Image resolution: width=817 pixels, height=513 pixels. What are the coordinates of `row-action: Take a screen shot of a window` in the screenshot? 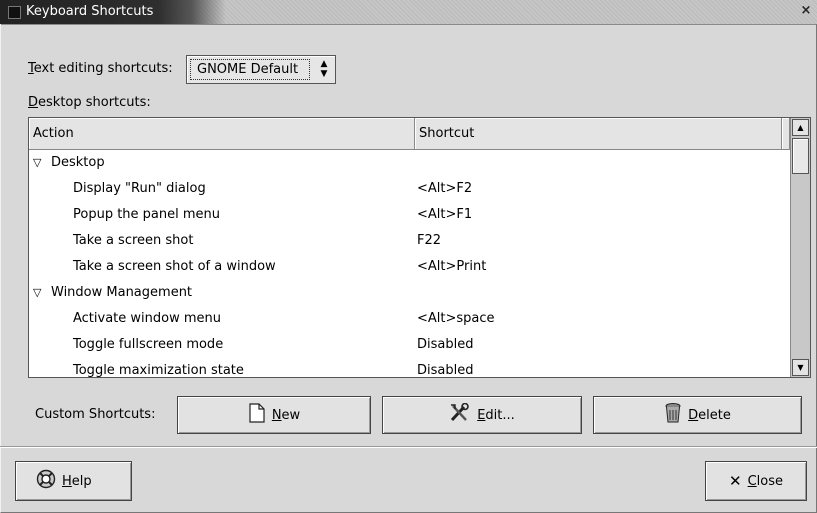 It's located at (174, 267).